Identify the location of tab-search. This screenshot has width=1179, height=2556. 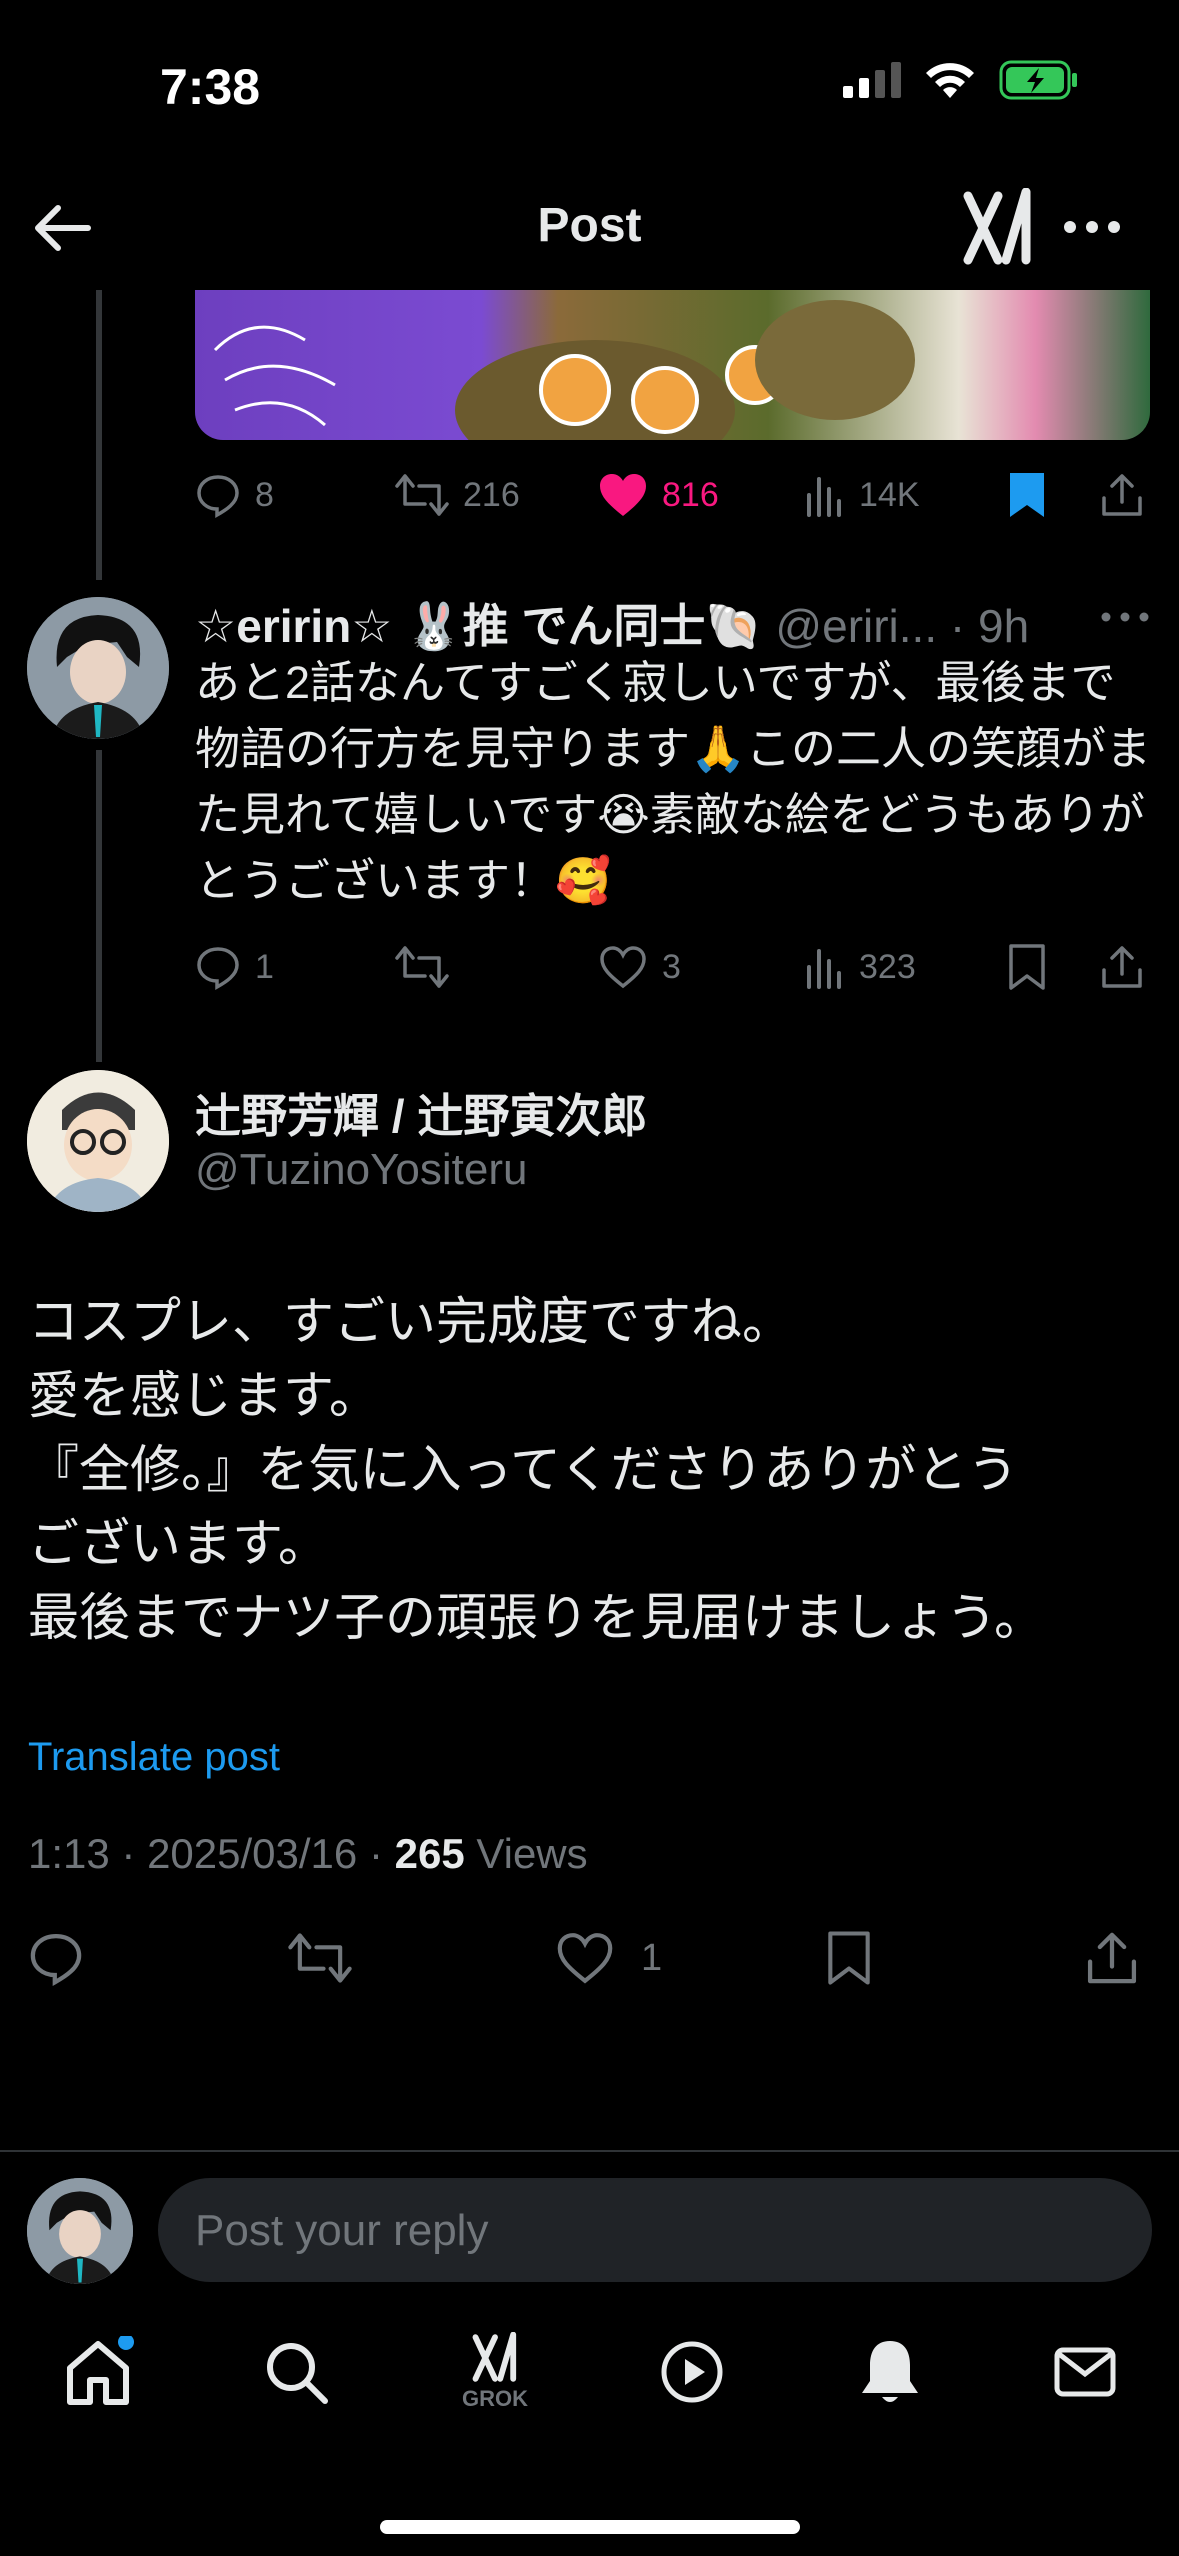
(296, 2372).